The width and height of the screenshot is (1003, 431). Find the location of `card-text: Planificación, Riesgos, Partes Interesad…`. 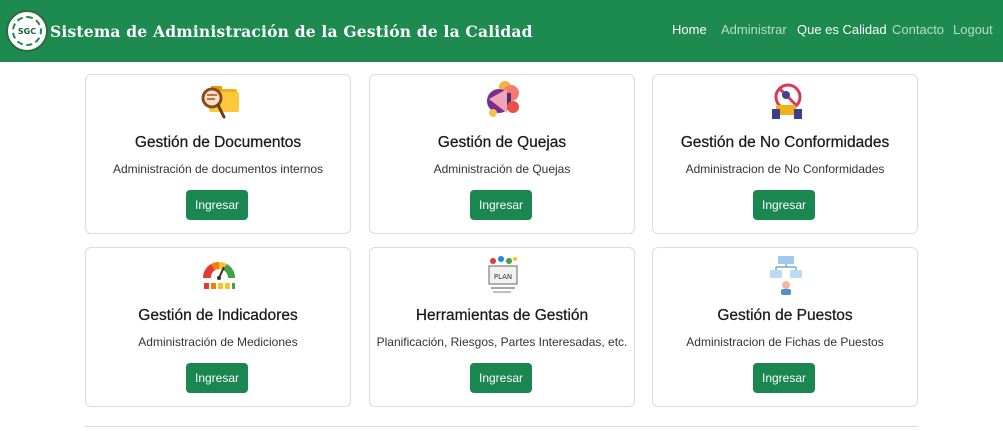

card-text: Planificación, Riesgos, Partes Interesad… is located at coordinates (502, 342).